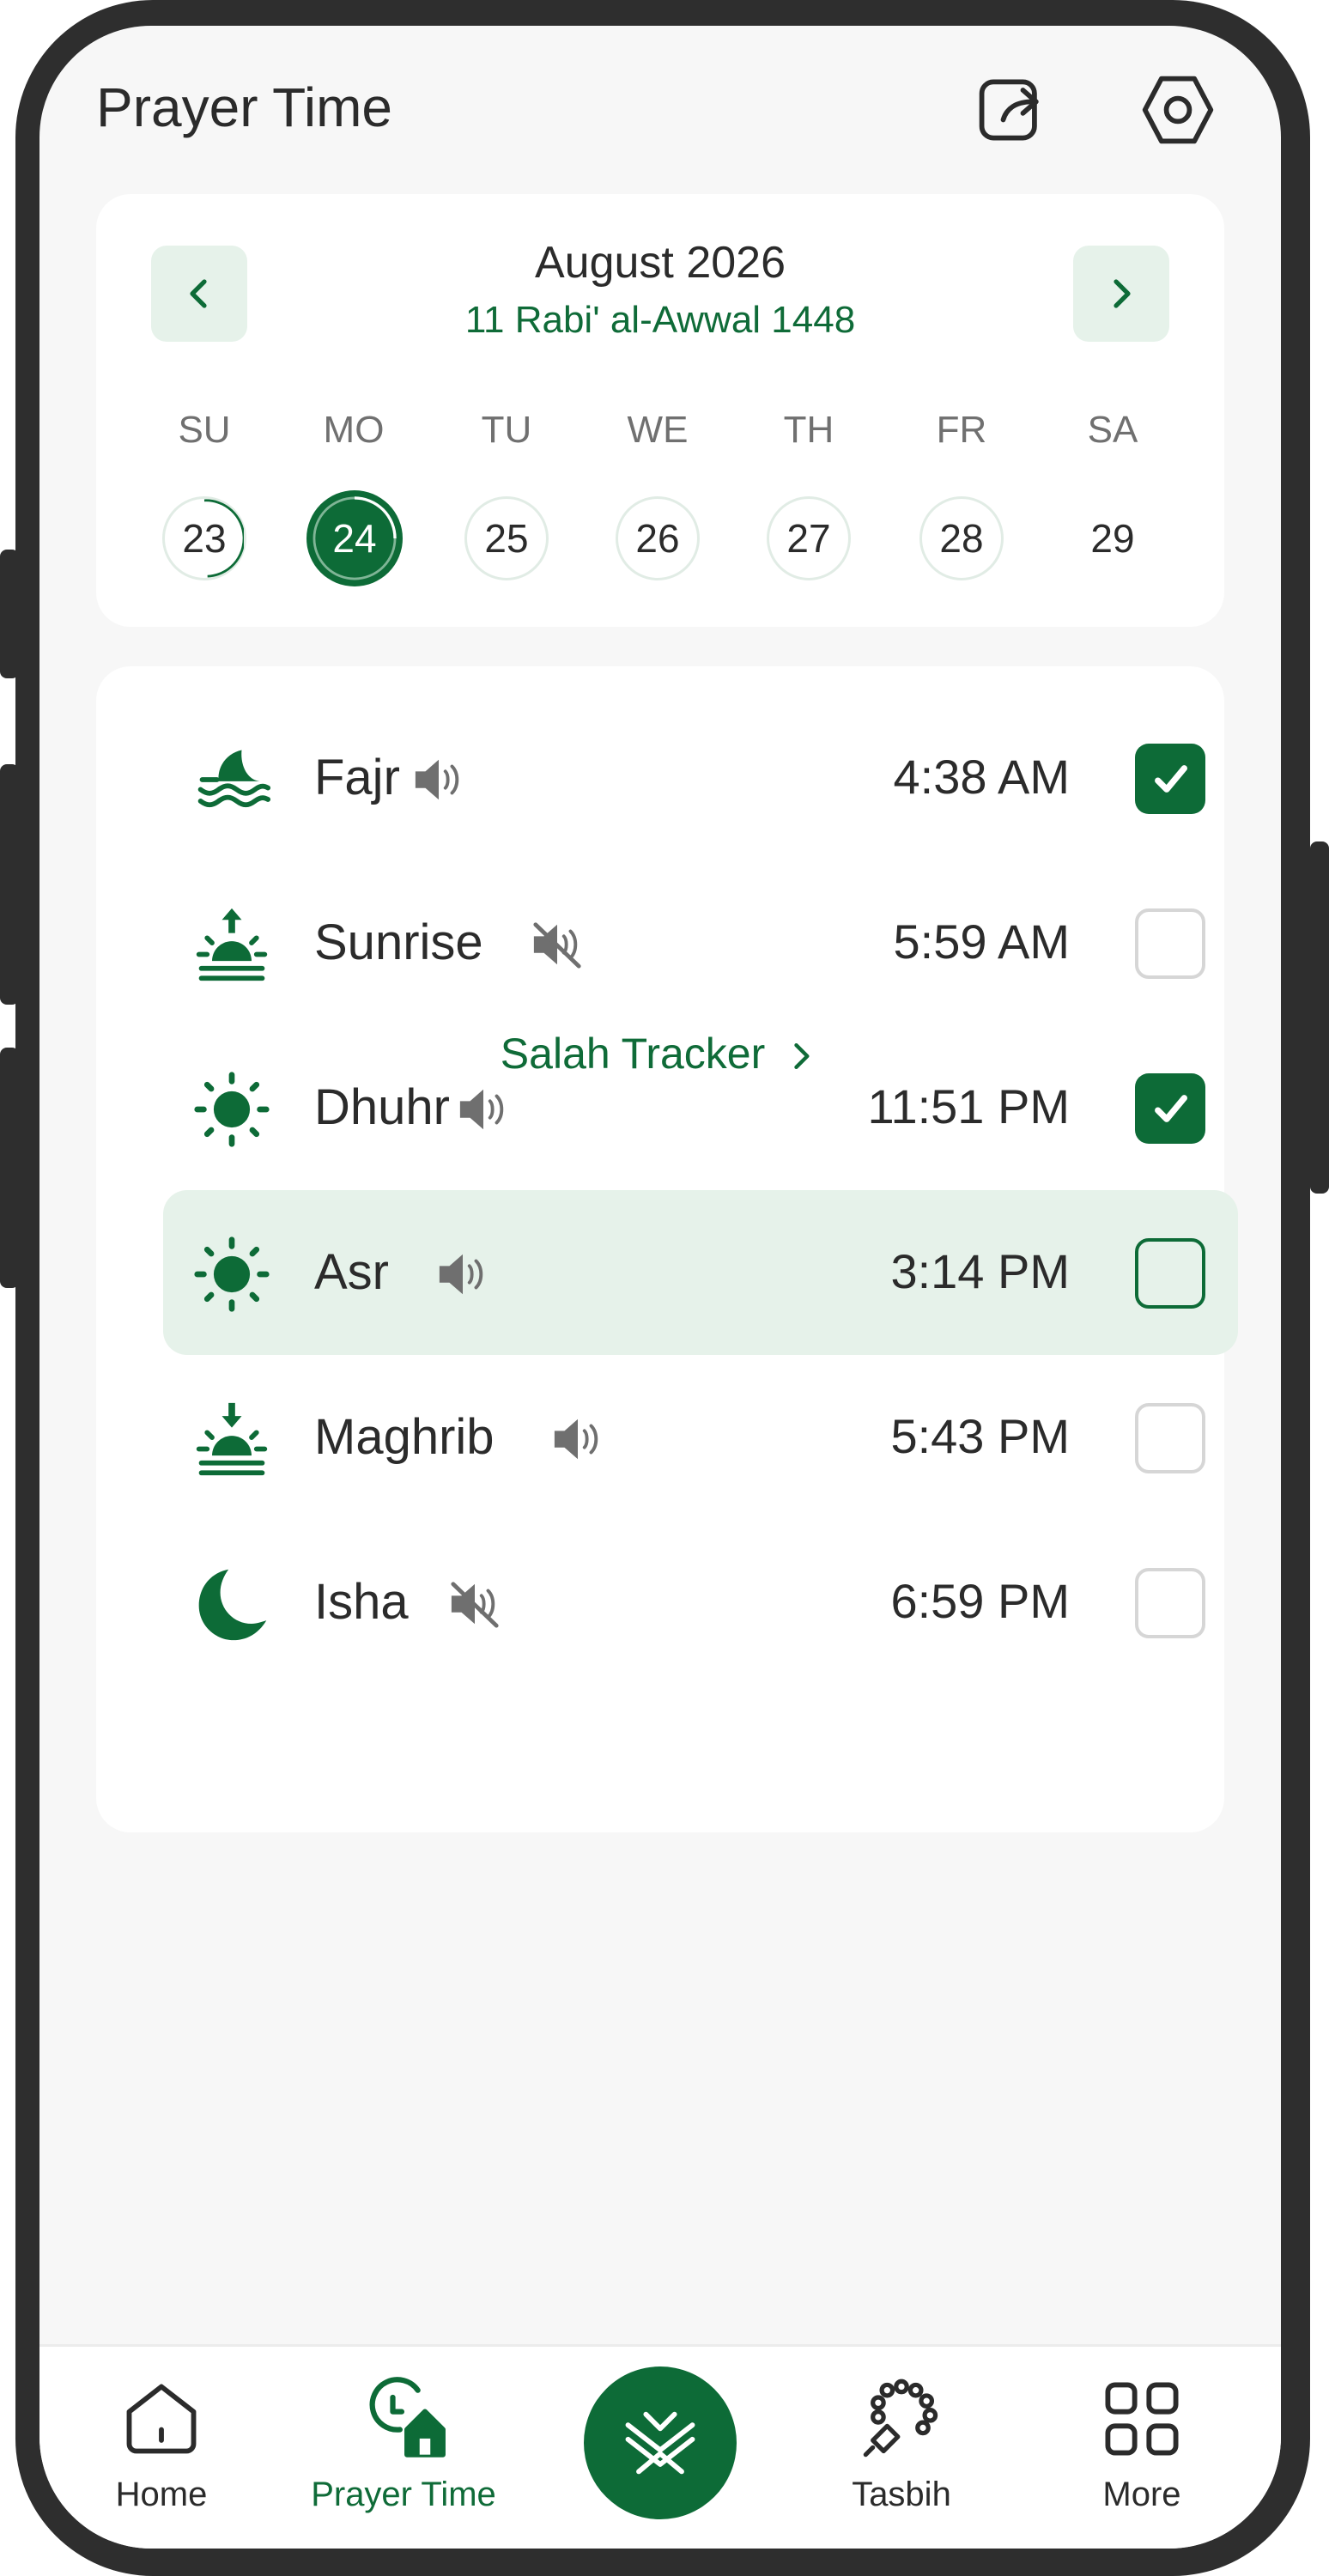  Describe the element at coordinates (506, 430) in the screenshot. I see `weekday-label: TU` at that location.